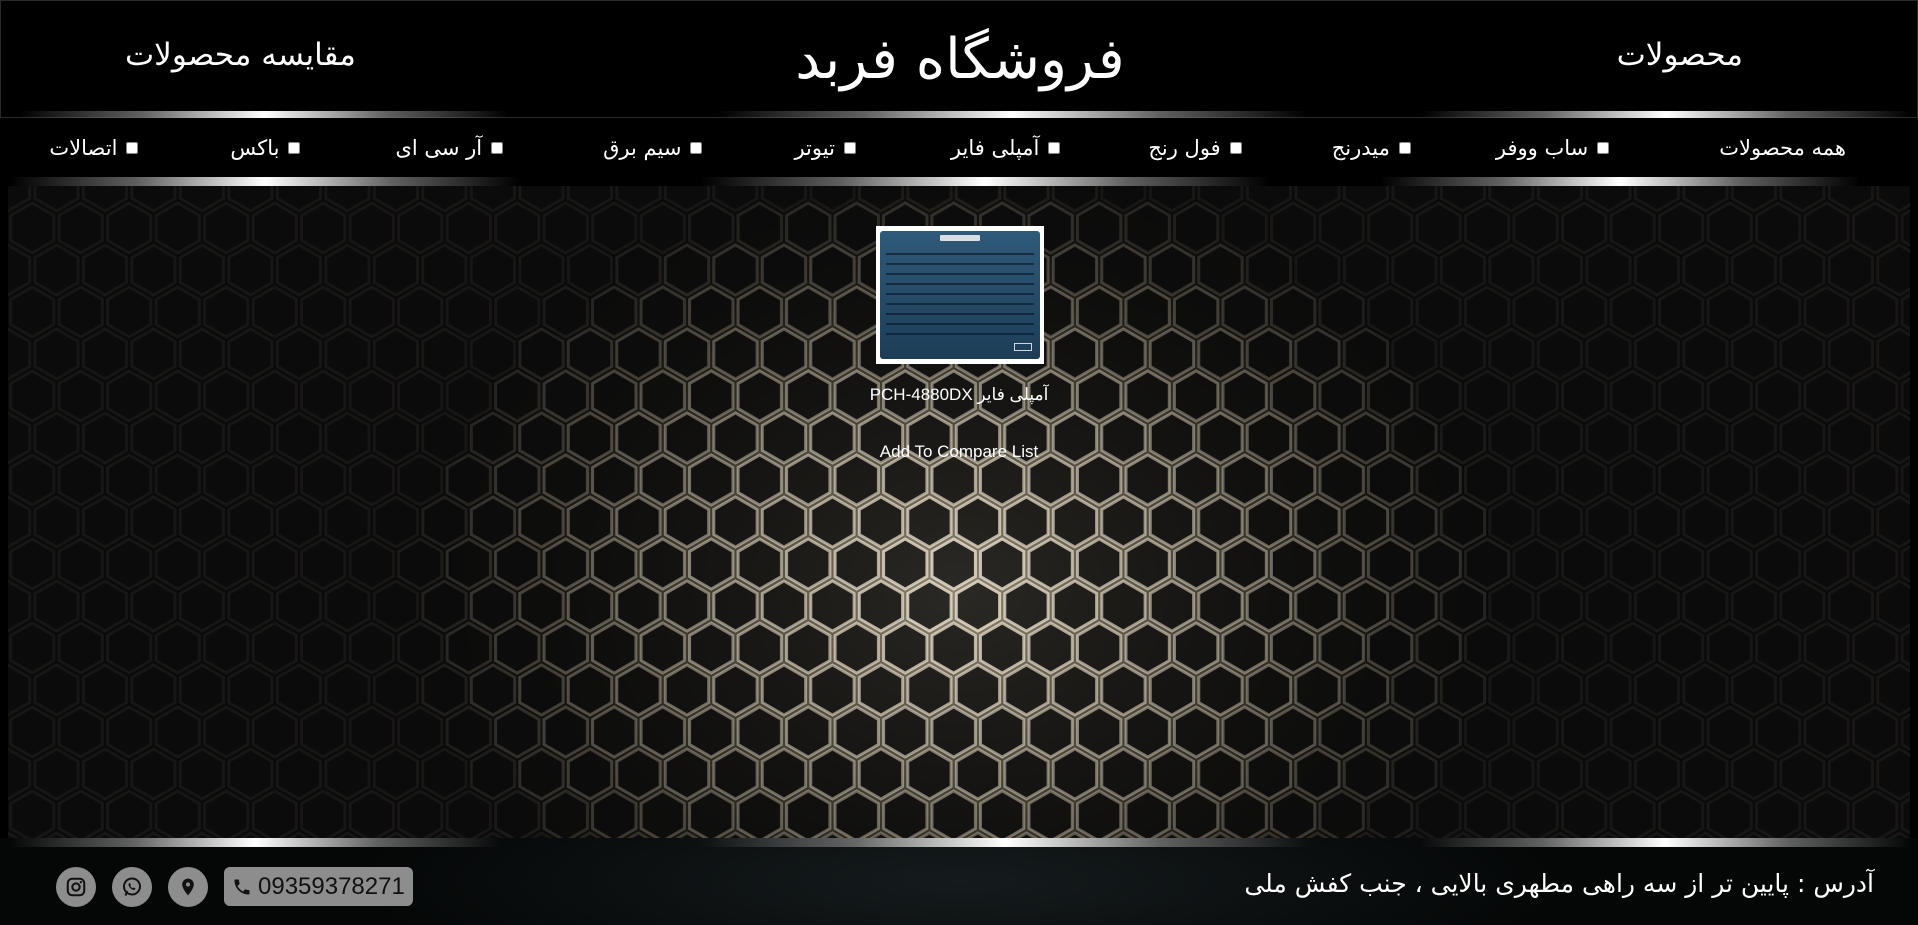 This screenshot has height=925, width=1918. What do you see at coordinates (1620, 181) in the screenshot?
I see `catbar-divider-right` at bounding box center [1620, 181].